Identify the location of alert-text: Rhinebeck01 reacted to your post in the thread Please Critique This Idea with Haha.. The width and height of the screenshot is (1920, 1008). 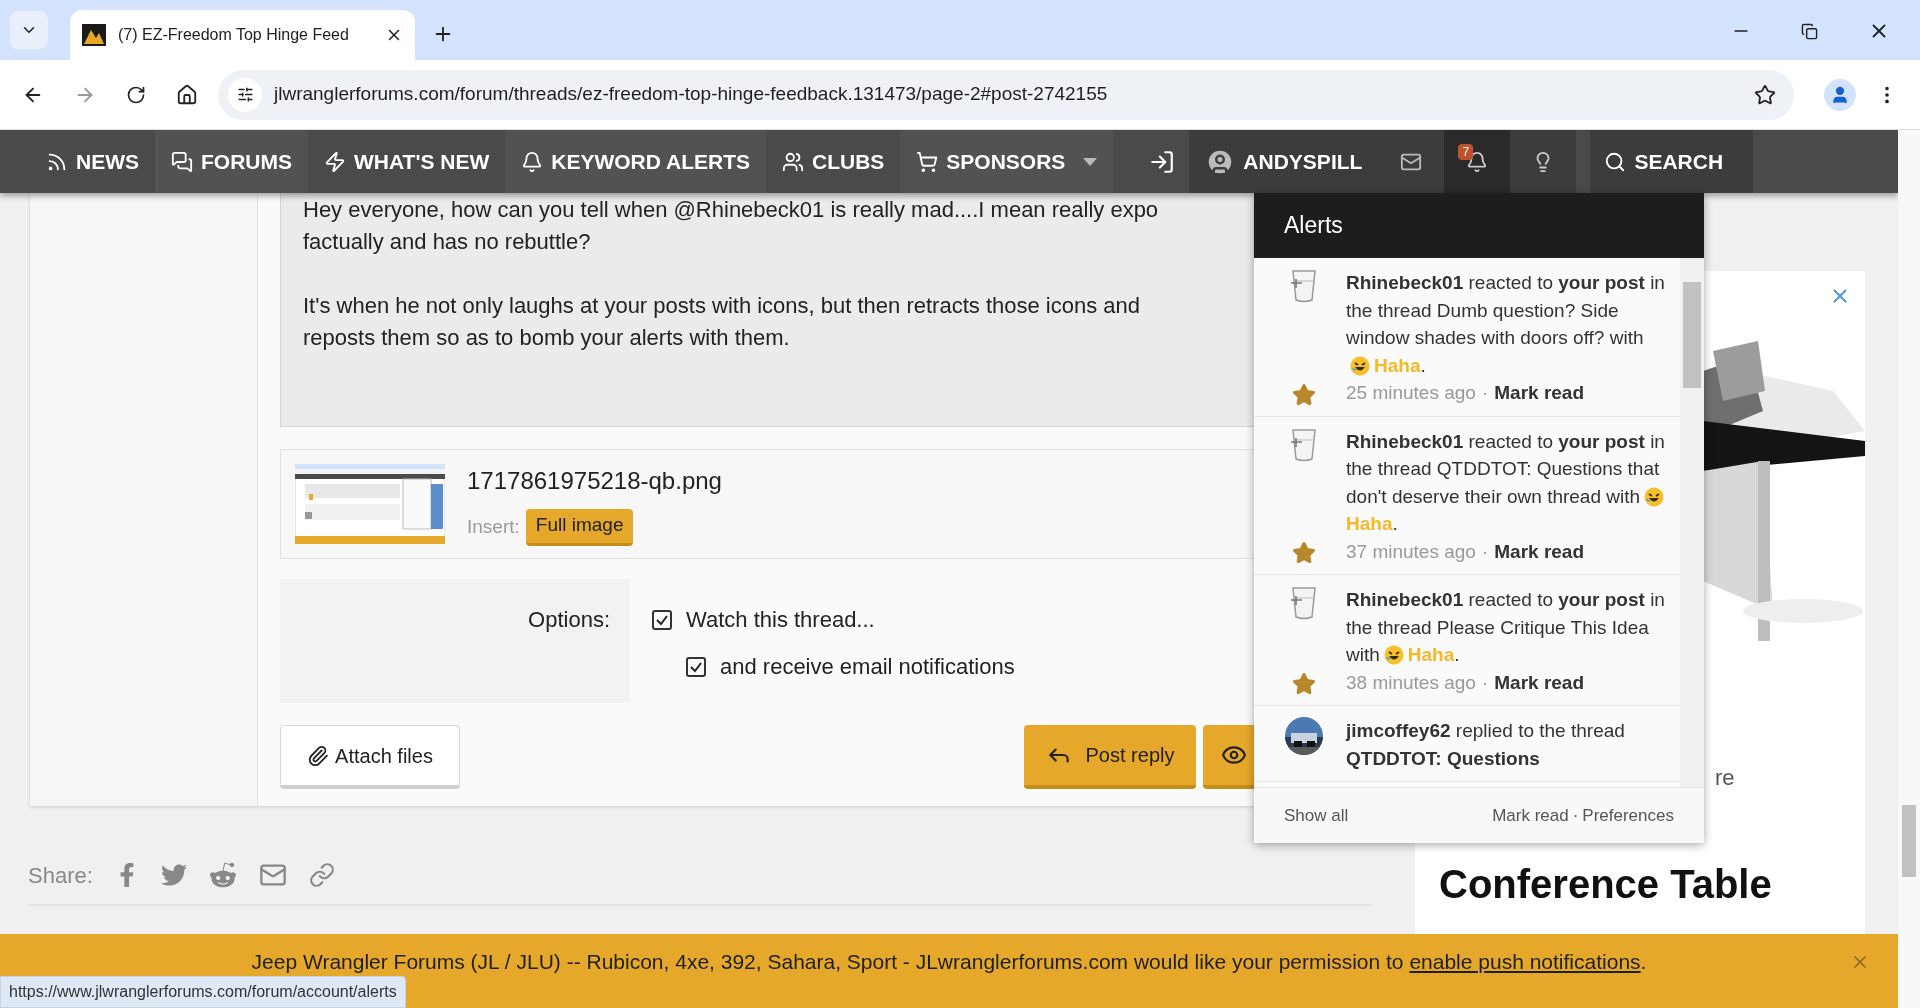
(1506, 627).